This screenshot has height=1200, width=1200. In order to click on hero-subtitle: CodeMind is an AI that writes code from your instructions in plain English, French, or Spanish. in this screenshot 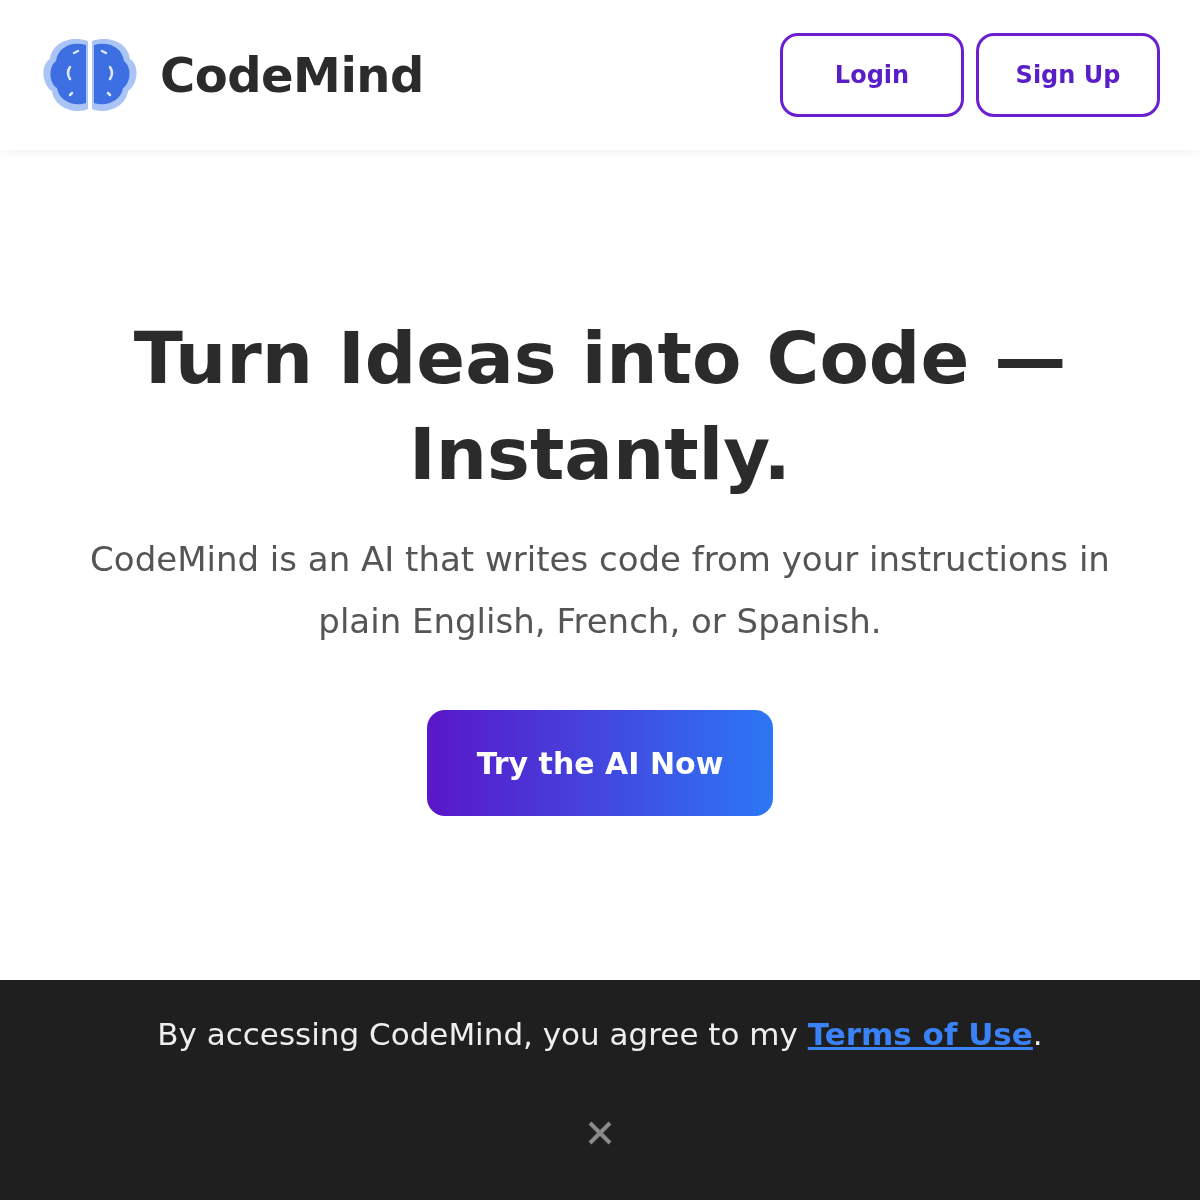, I will do `click(600, 590)`.